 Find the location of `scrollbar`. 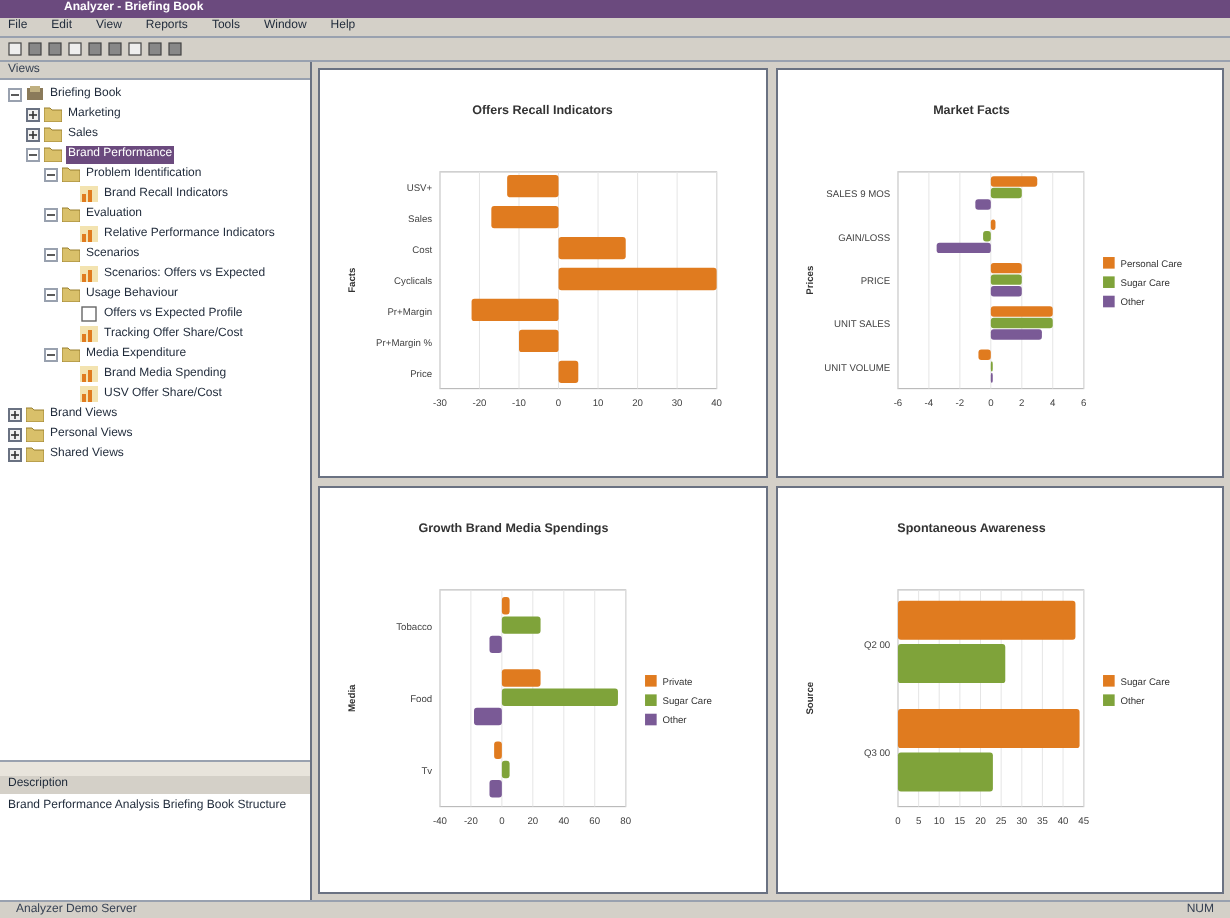

scrollbar is located at coordinates (155, 768).